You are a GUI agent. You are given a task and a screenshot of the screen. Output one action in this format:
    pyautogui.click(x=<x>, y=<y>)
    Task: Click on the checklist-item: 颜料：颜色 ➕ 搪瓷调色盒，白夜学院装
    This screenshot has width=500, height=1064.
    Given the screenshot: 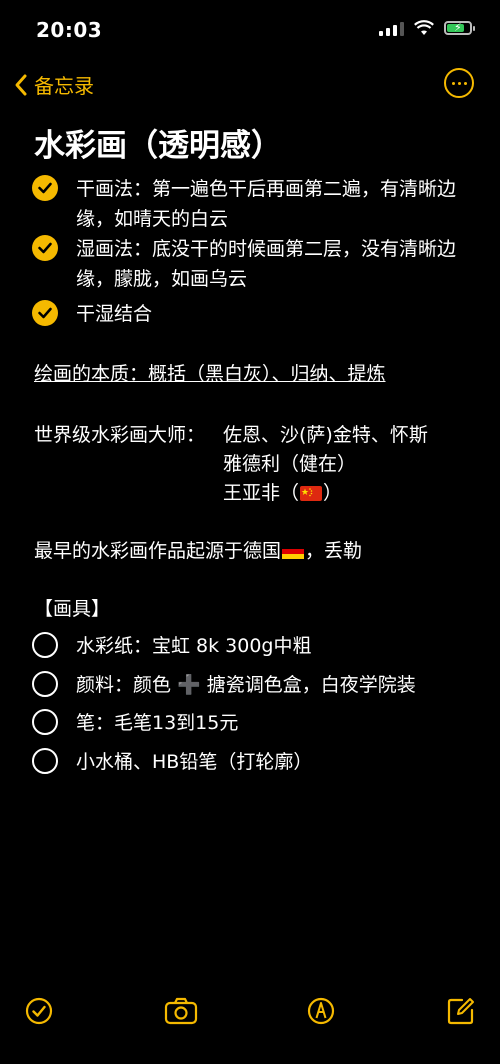 What is the action you would take?
    pyautogui.click(x=244, y=685)
    